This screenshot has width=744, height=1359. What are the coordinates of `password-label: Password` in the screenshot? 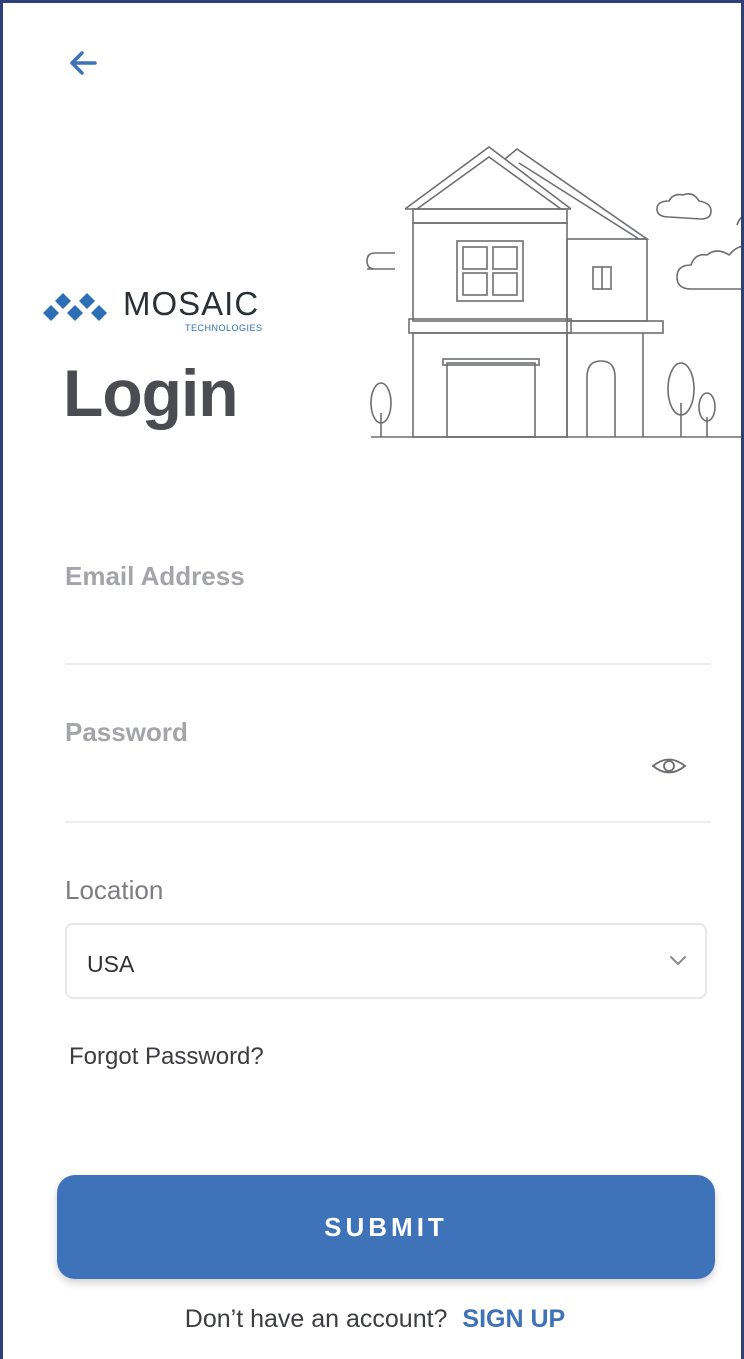 It's located at (126, 732).